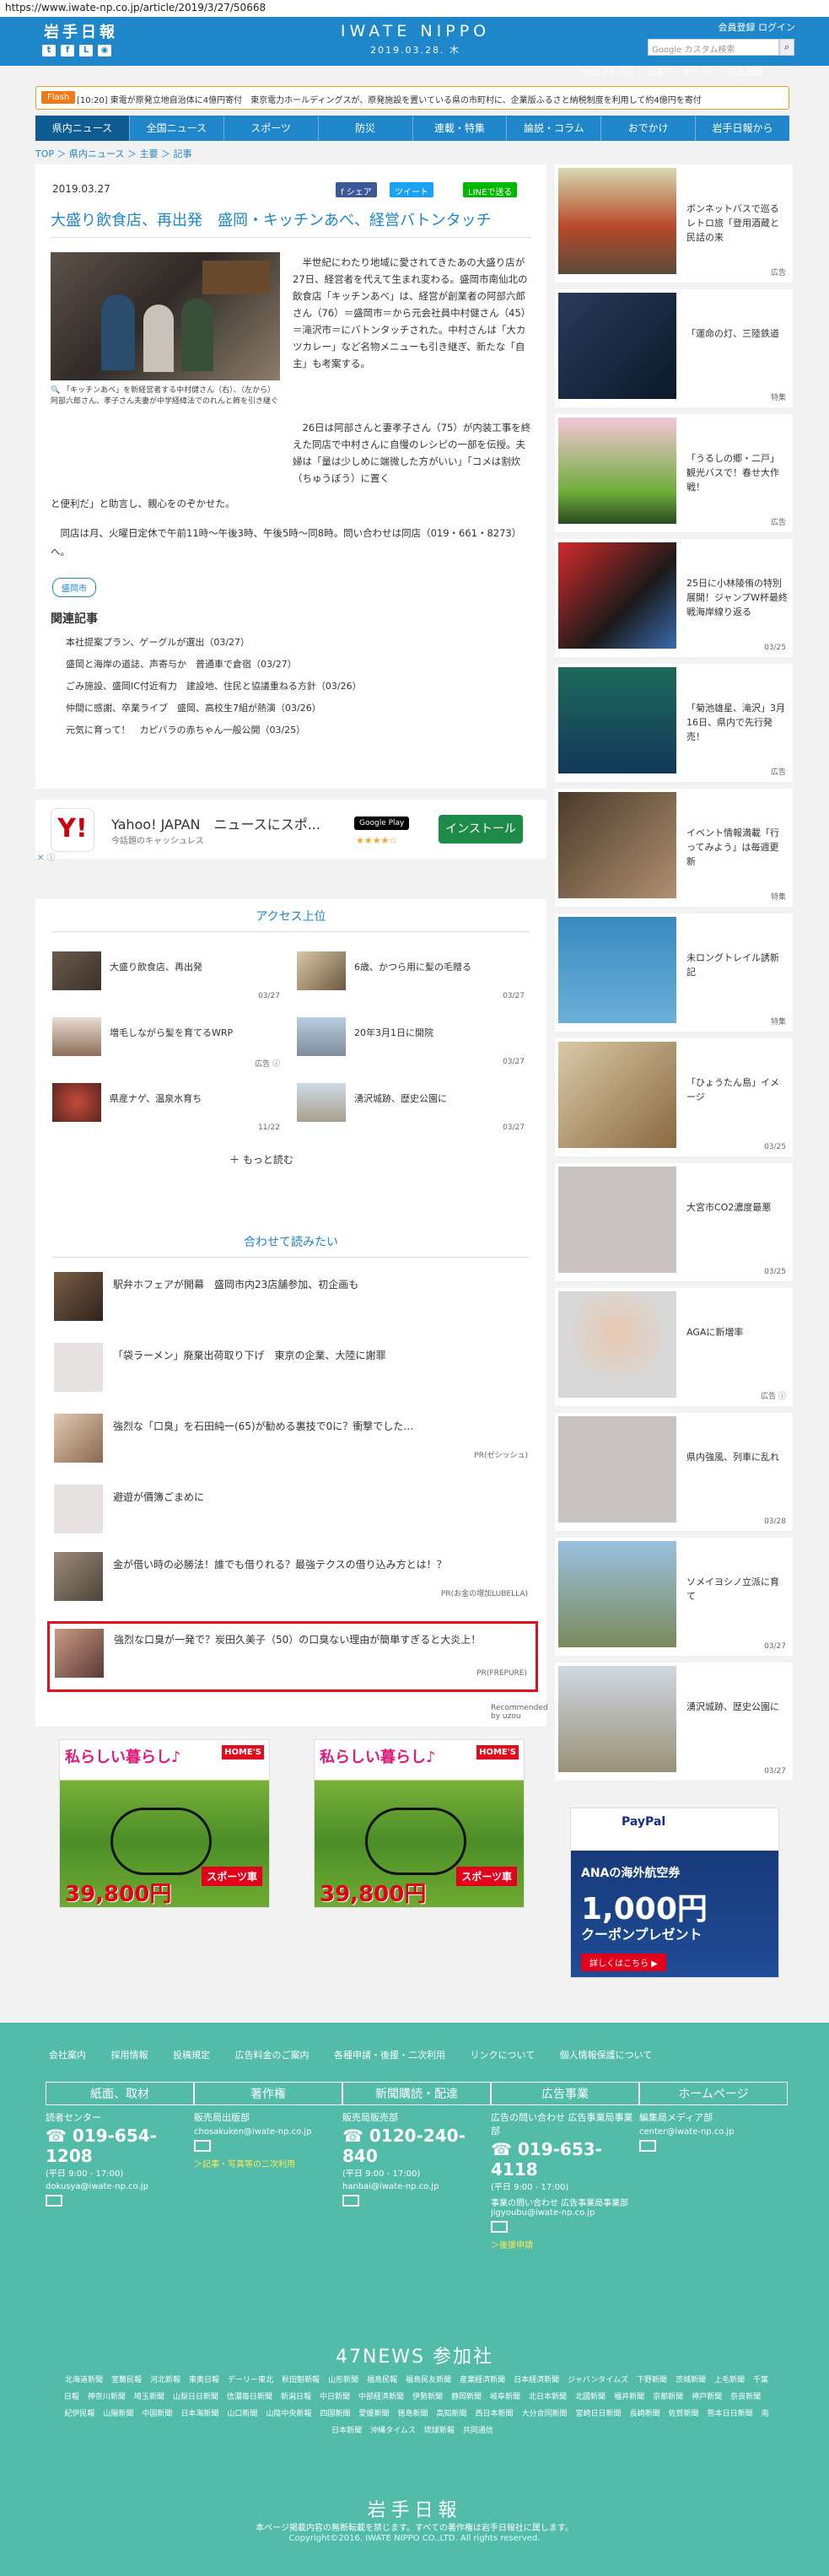  What do you see at coordinates (129, 2055) in the screenshot?
I see `footer-link: 採用情報` at bounding box center [129, 2055].